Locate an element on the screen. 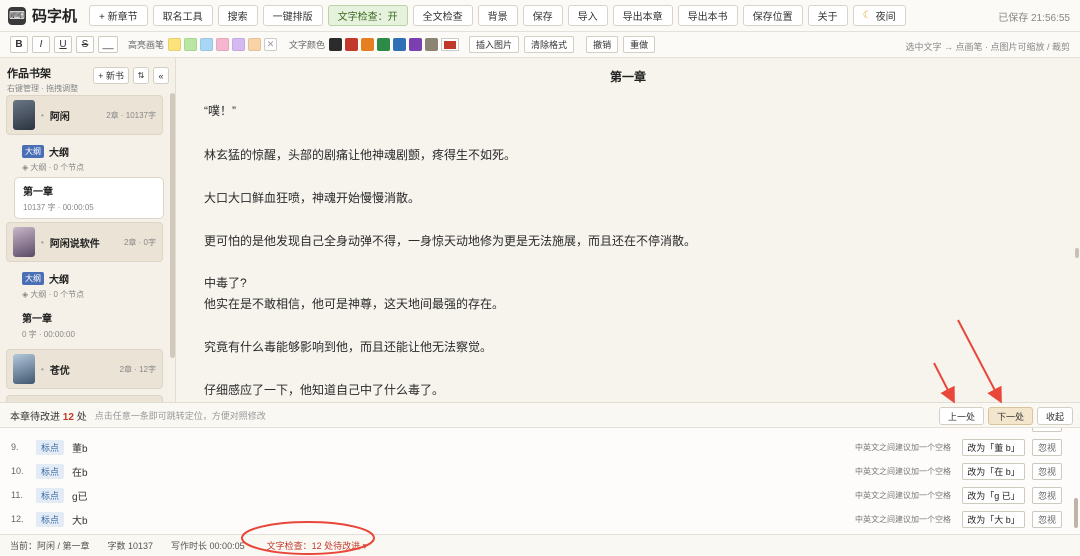 The width and height of the screenshot is (1080, 556). blank-button: __ is located at coordinates (108, 44).